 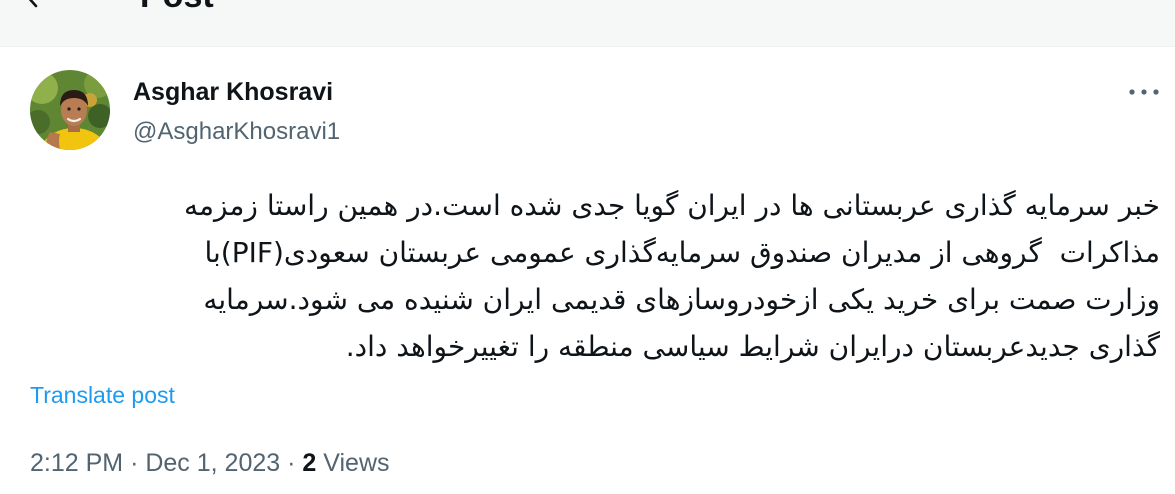 I want to click on tweet-meta: 2:12 PM · Dec 1, 2023 · 2 Views, so click(x=210, y=463).